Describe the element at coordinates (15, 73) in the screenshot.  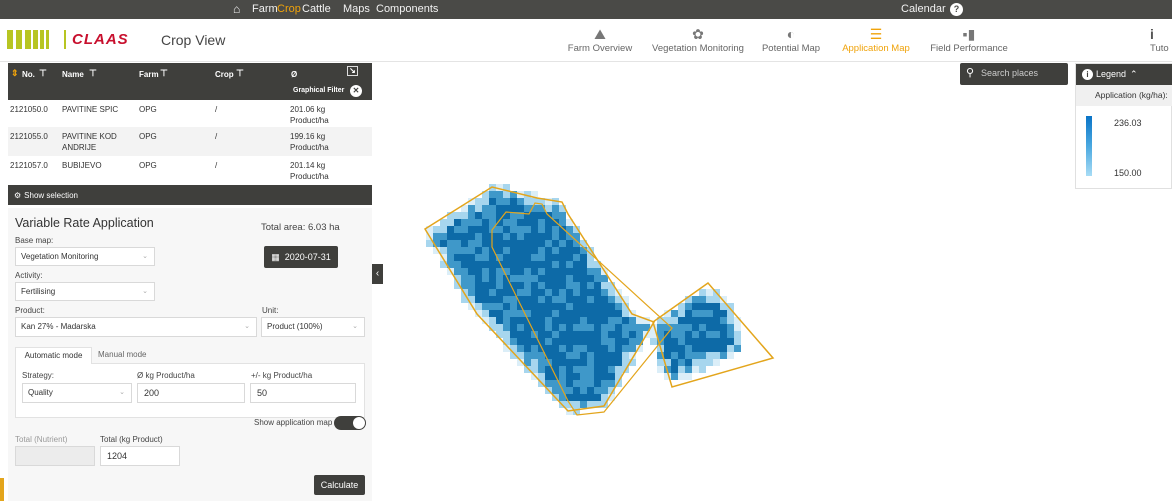
I see `sort-icon: ⇕` at that location.